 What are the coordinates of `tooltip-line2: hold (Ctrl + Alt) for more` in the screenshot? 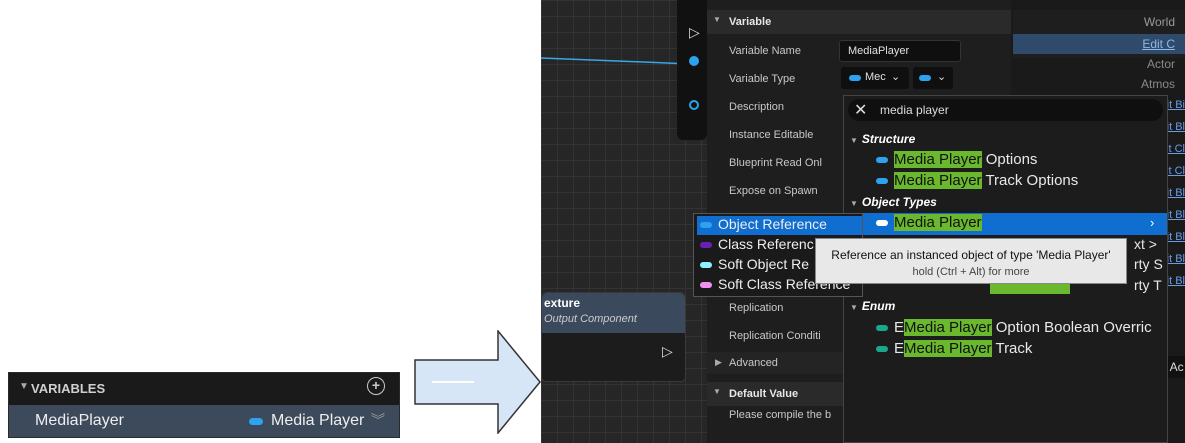 It's located at (971, 272).